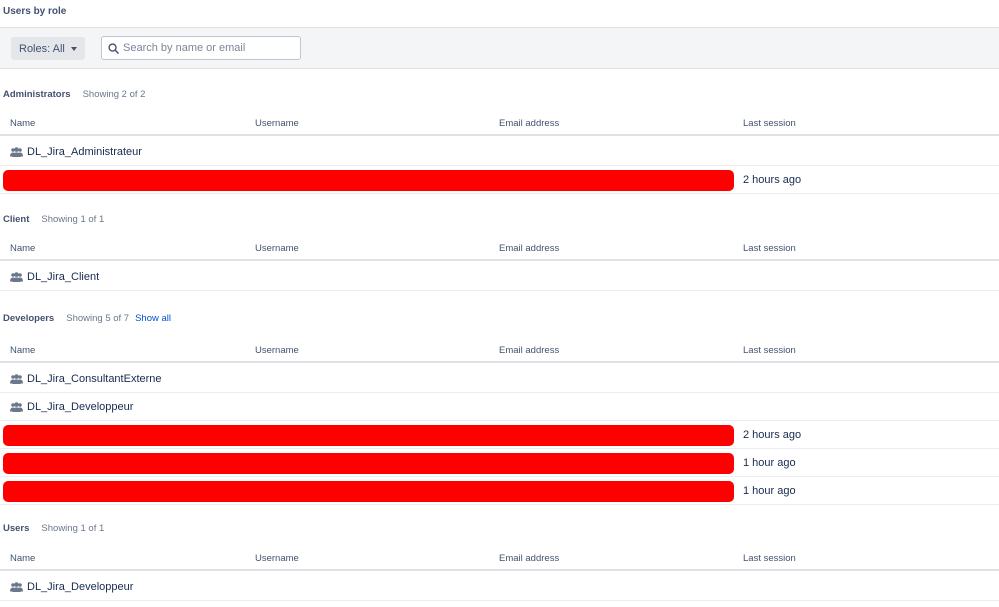  What do you see at coordinates (499, 152) in the screenshot?
I see `table-row: DL_Jira_Administrateur` at bounding box center [499, 152].